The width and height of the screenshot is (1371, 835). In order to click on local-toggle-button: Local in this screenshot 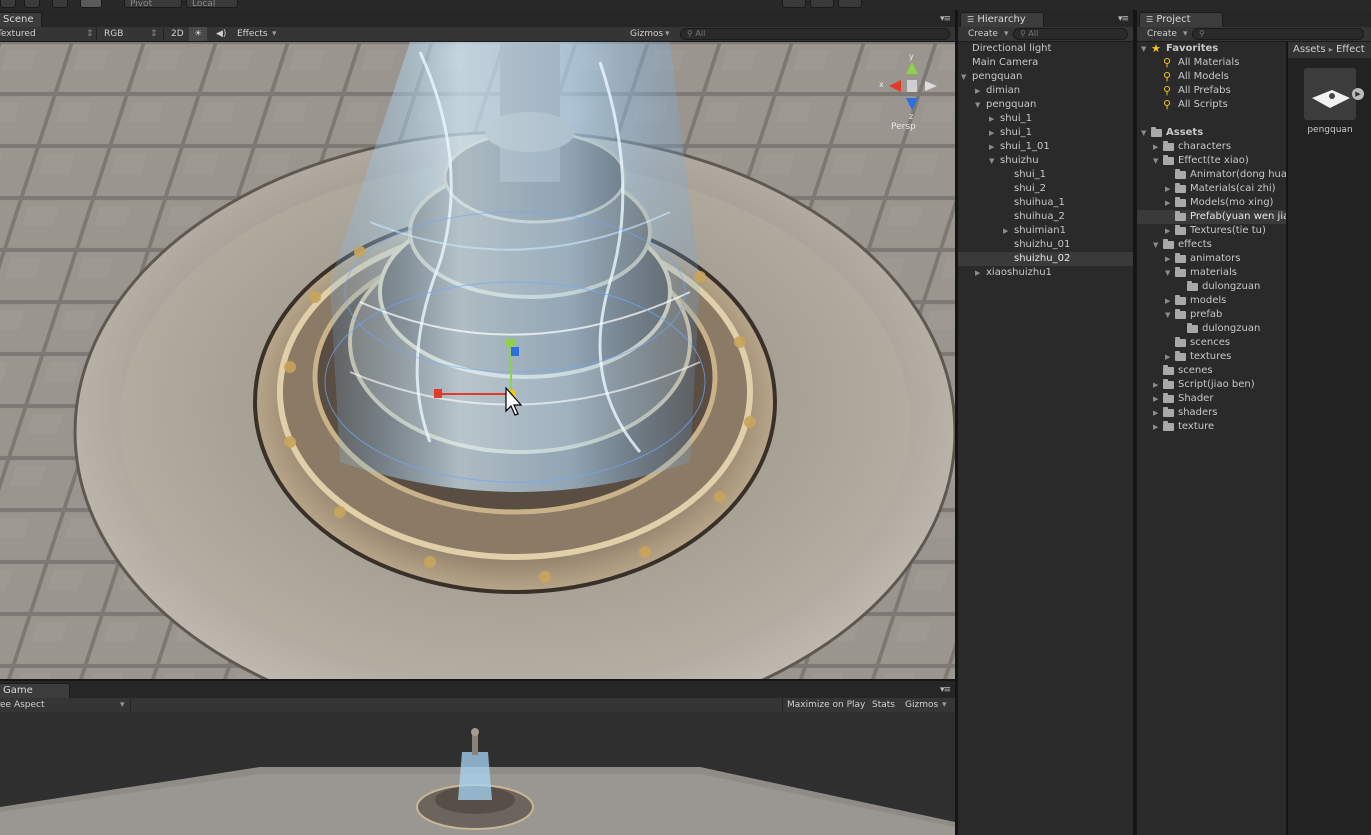, I will do `click(212, 4)`.